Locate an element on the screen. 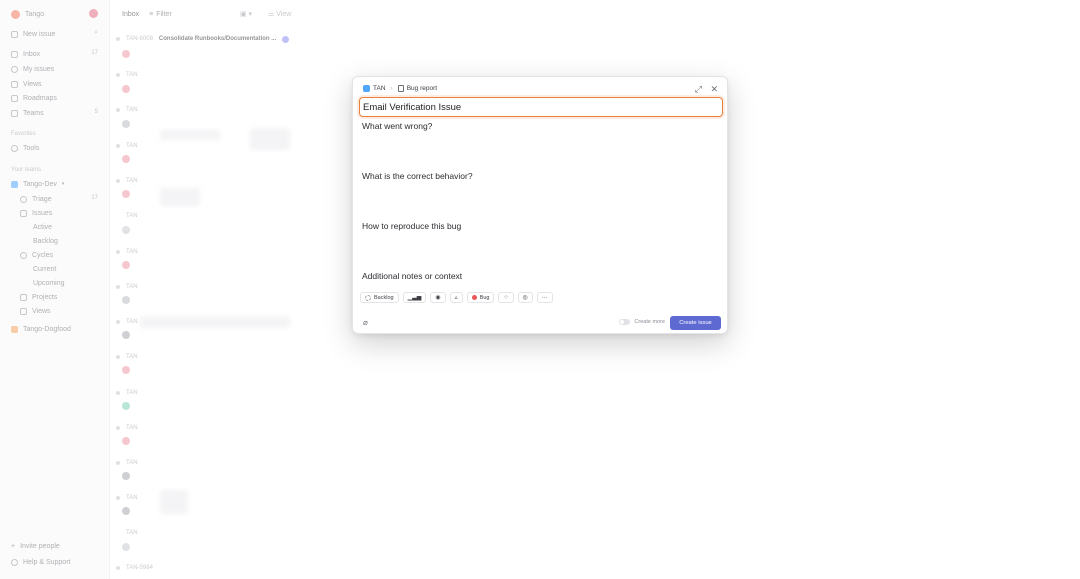 This screenshot has width=1080, height=579. breadcrumb: TAN › Bug report is located at coordinates (400, 88).